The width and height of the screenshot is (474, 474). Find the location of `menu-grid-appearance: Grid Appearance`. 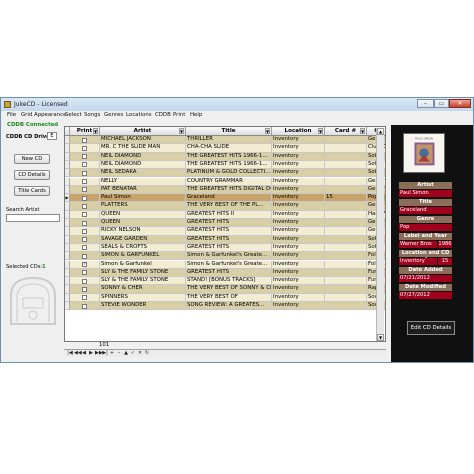

menu-grid-appearance: Grid Appearance is located at coordinates (43, 115).